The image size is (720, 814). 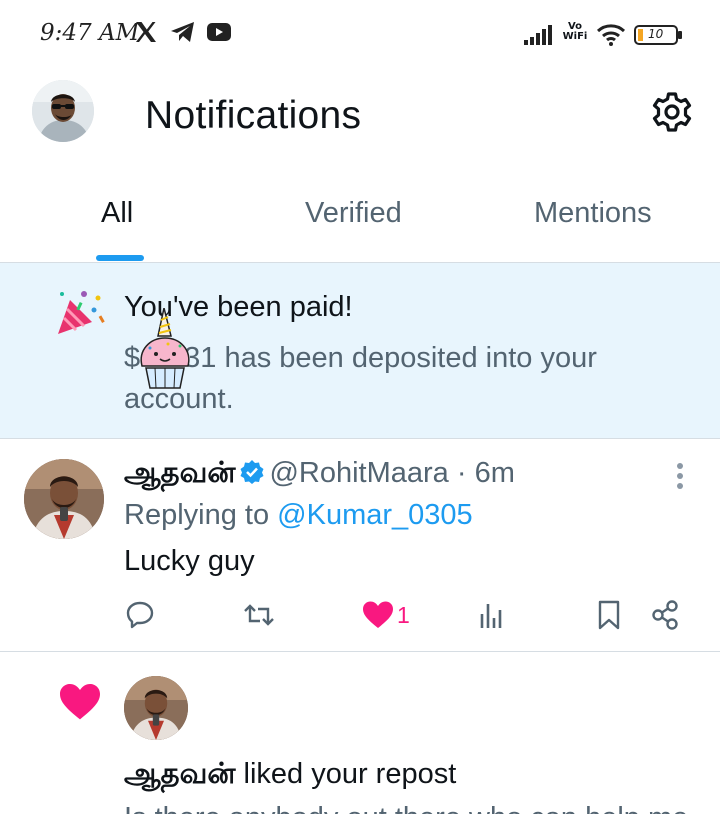 I want to click on heart-icon, so click(x=80, y=704).